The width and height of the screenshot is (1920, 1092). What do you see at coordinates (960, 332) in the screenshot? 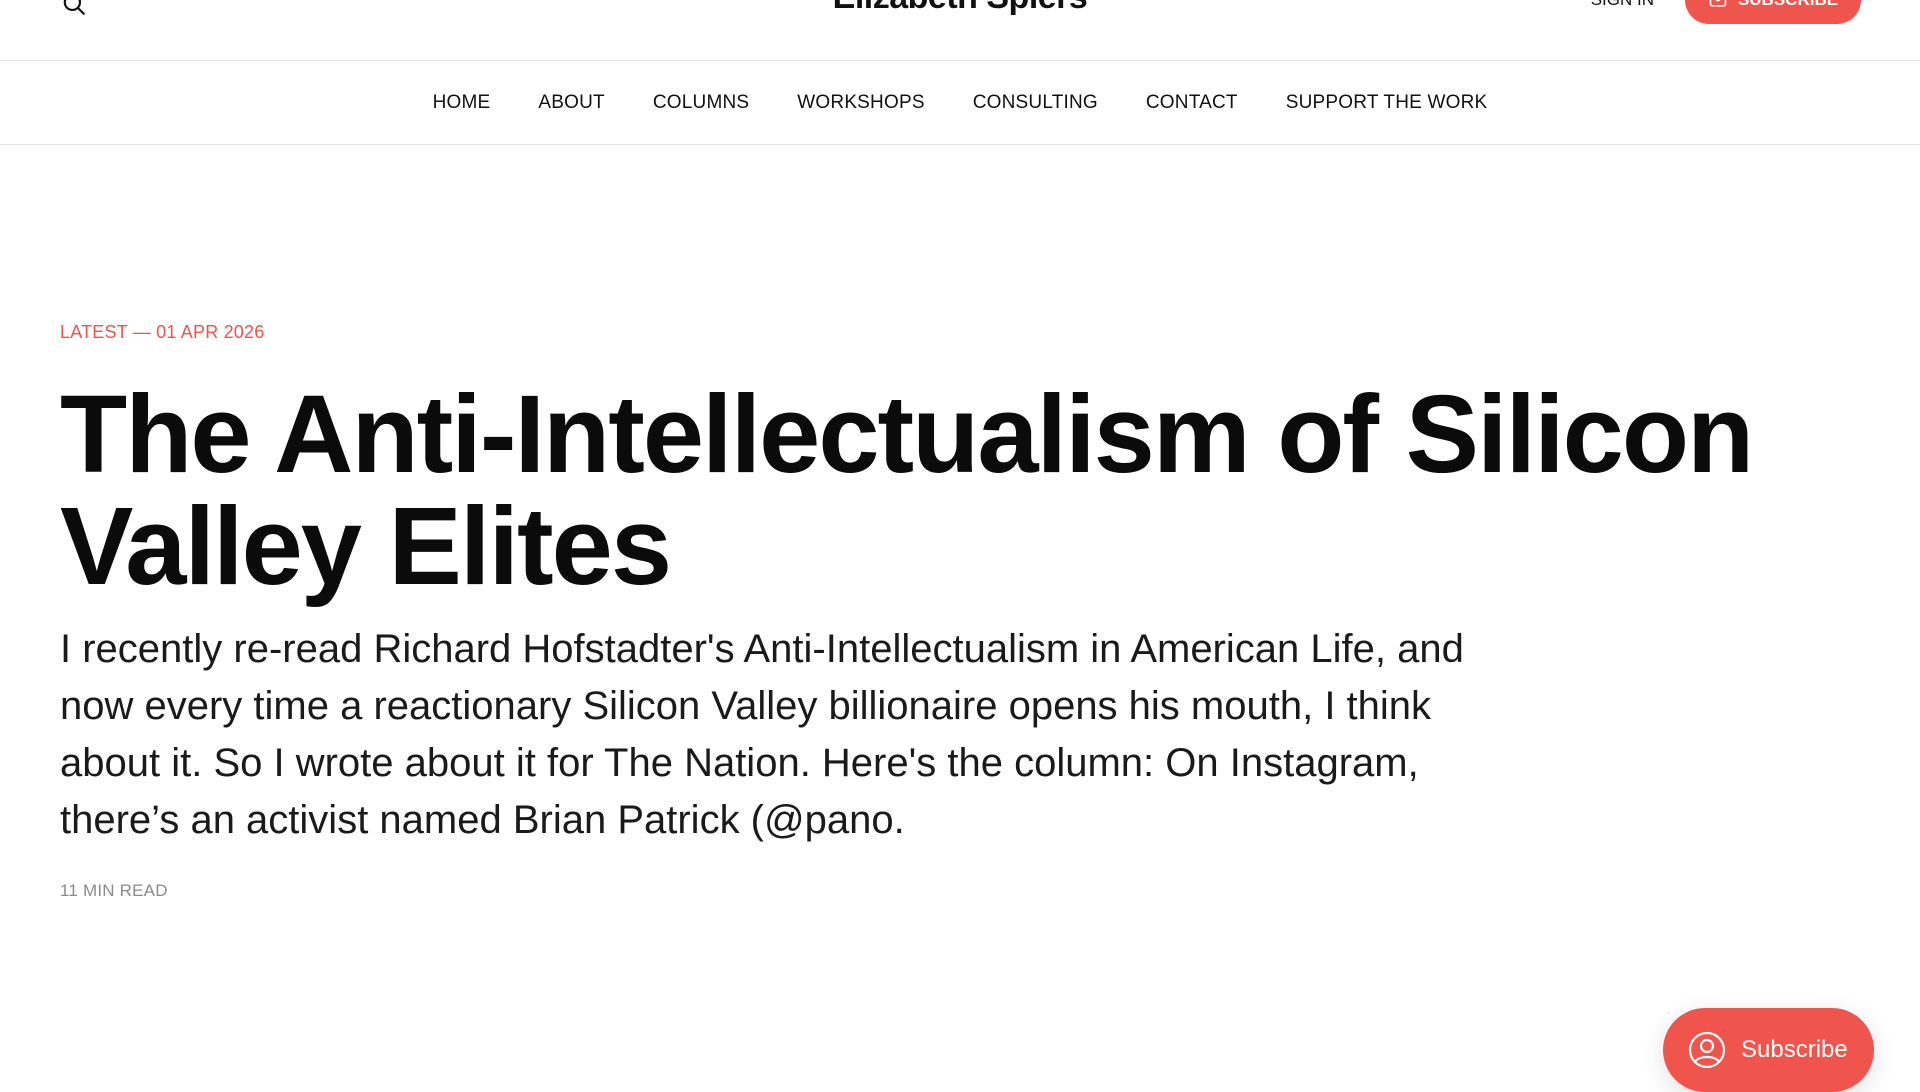
I see `article-kicker: LATEST — 01 APR 2026` at bounding box center [960, 332].